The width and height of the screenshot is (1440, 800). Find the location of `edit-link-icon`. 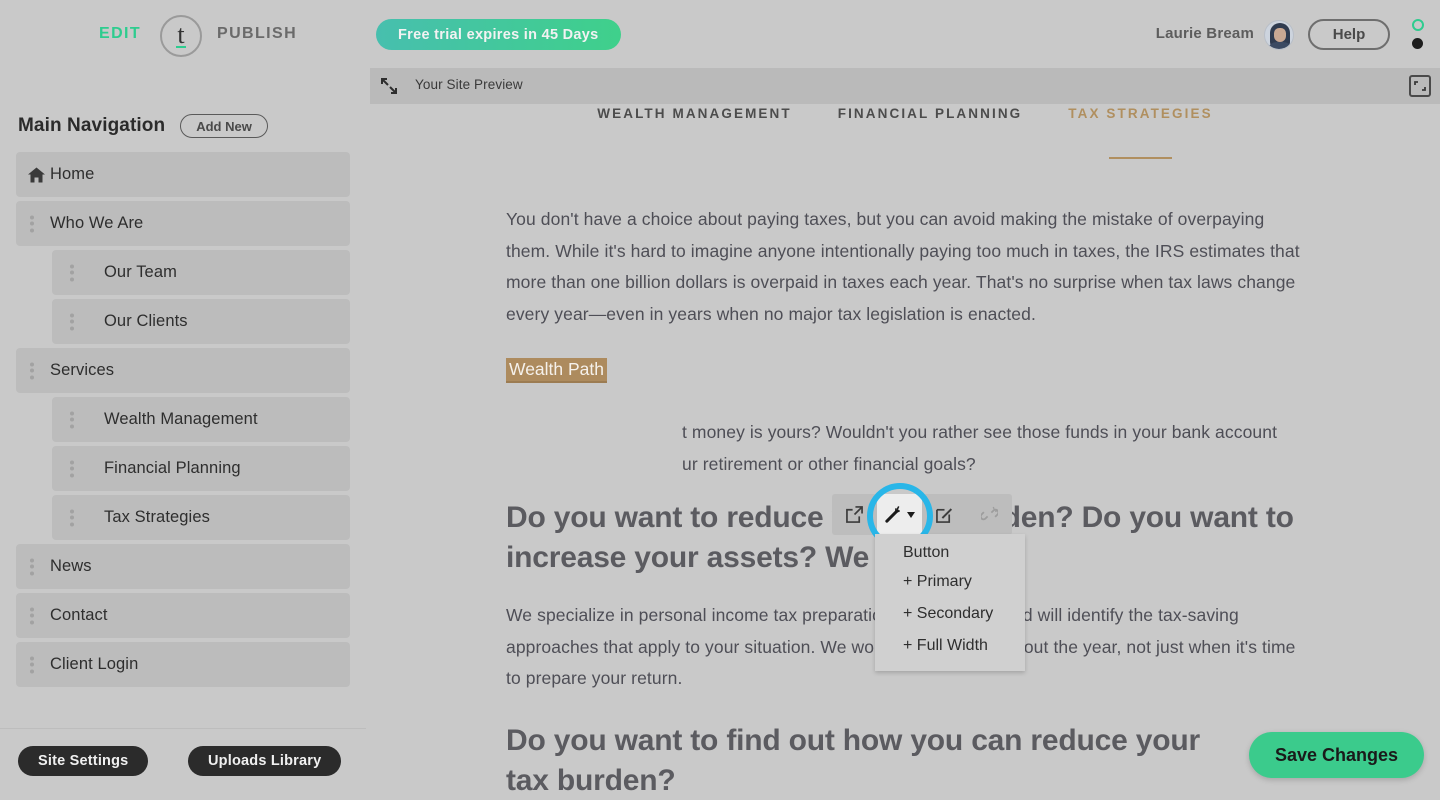

edit-link-icon is located at coordinates (944, 514).